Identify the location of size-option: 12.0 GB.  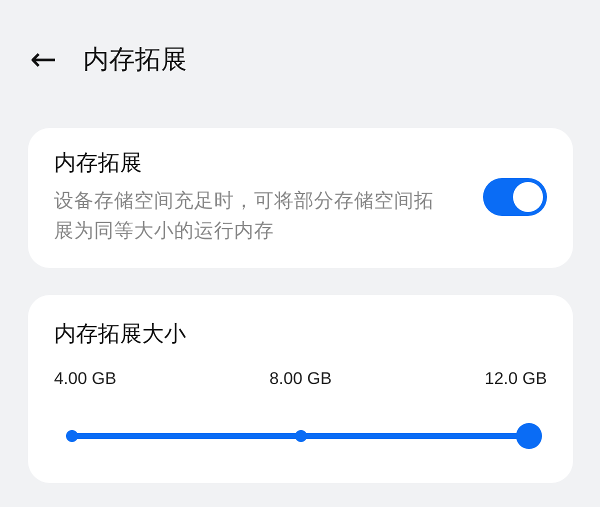
(515, 379).